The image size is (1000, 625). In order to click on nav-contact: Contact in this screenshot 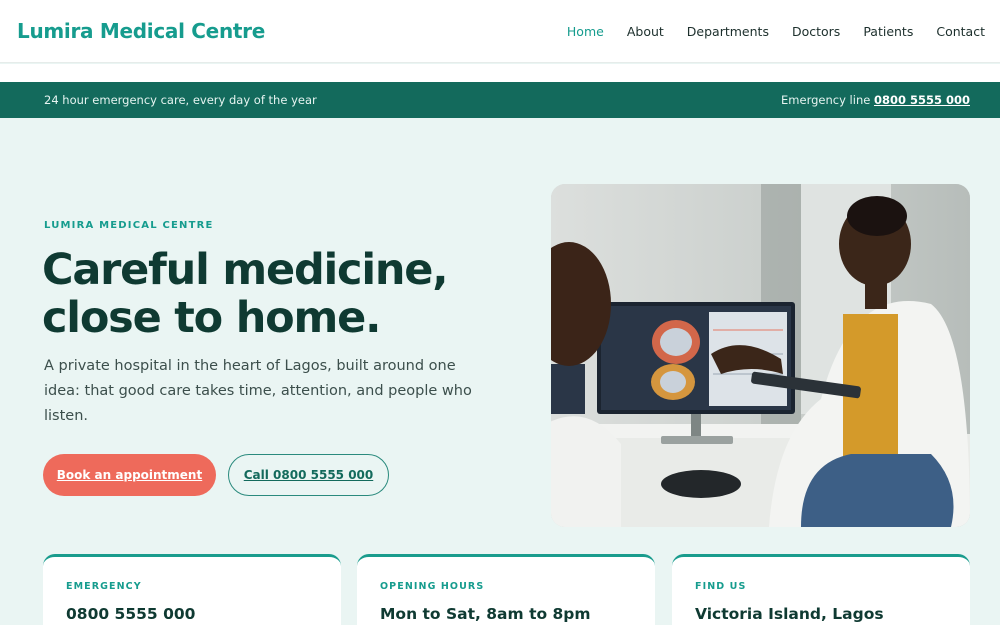, I will do `click(960, 31)`.